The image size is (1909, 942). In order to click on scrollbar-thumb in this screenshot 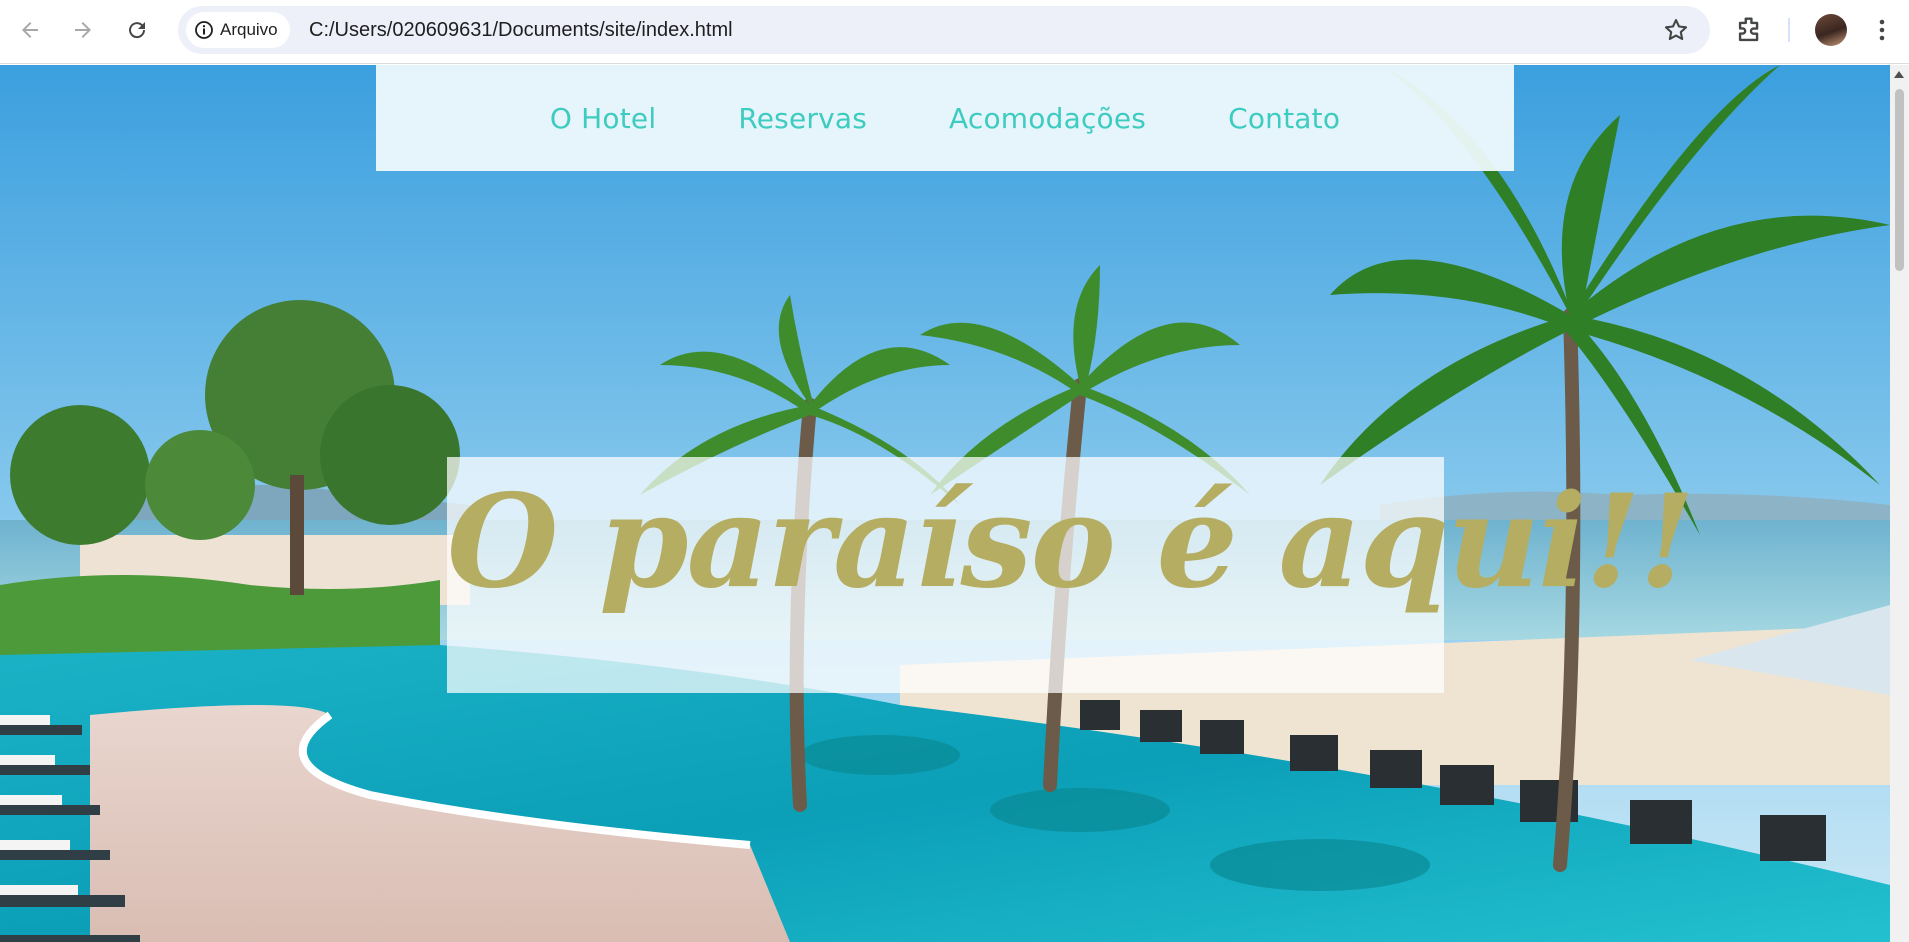, I will do `click(1899, 180)`.